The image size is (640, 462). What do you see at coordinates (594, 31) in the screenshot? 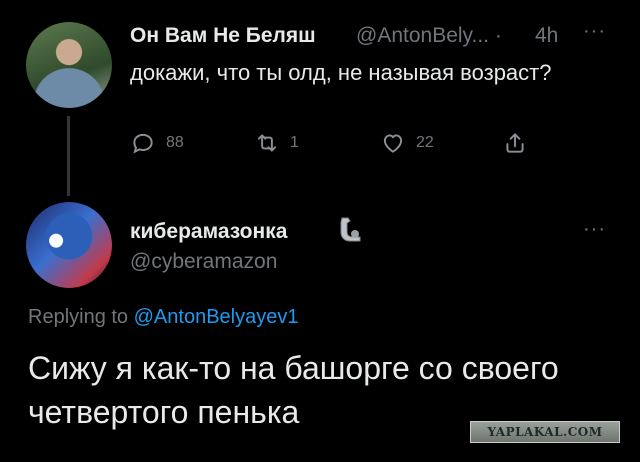
I see `tweet1-more-button: ···` at bounding box center [594, 31].